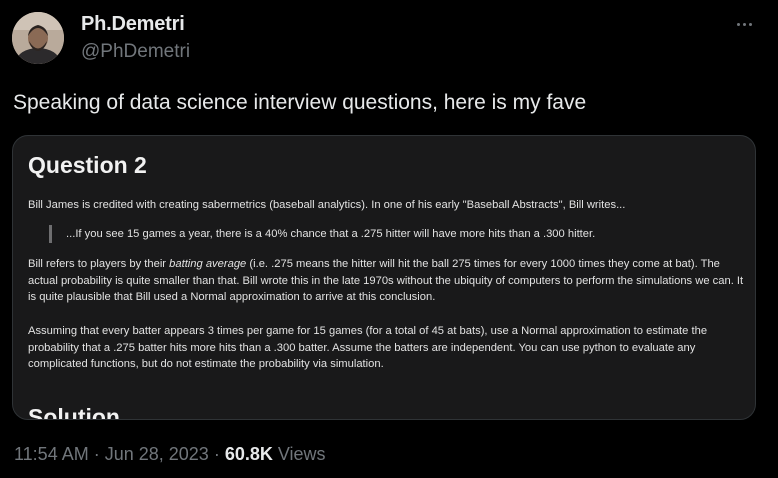 Image resolution: width=778 pixels, height=478 pixels. I want to click on question-title: Question 2, so click(87, 165).